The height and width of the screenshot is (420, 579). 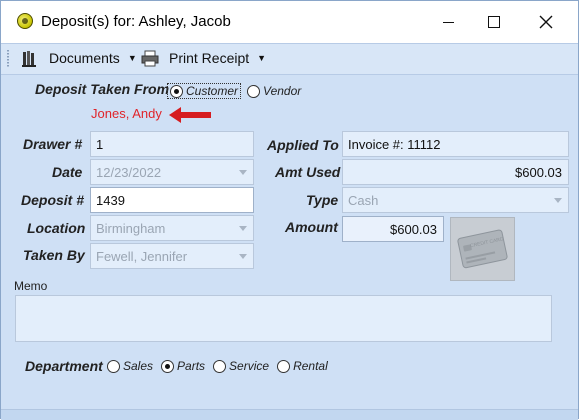 I want to click on app-icon, so click(x=25, y=21).